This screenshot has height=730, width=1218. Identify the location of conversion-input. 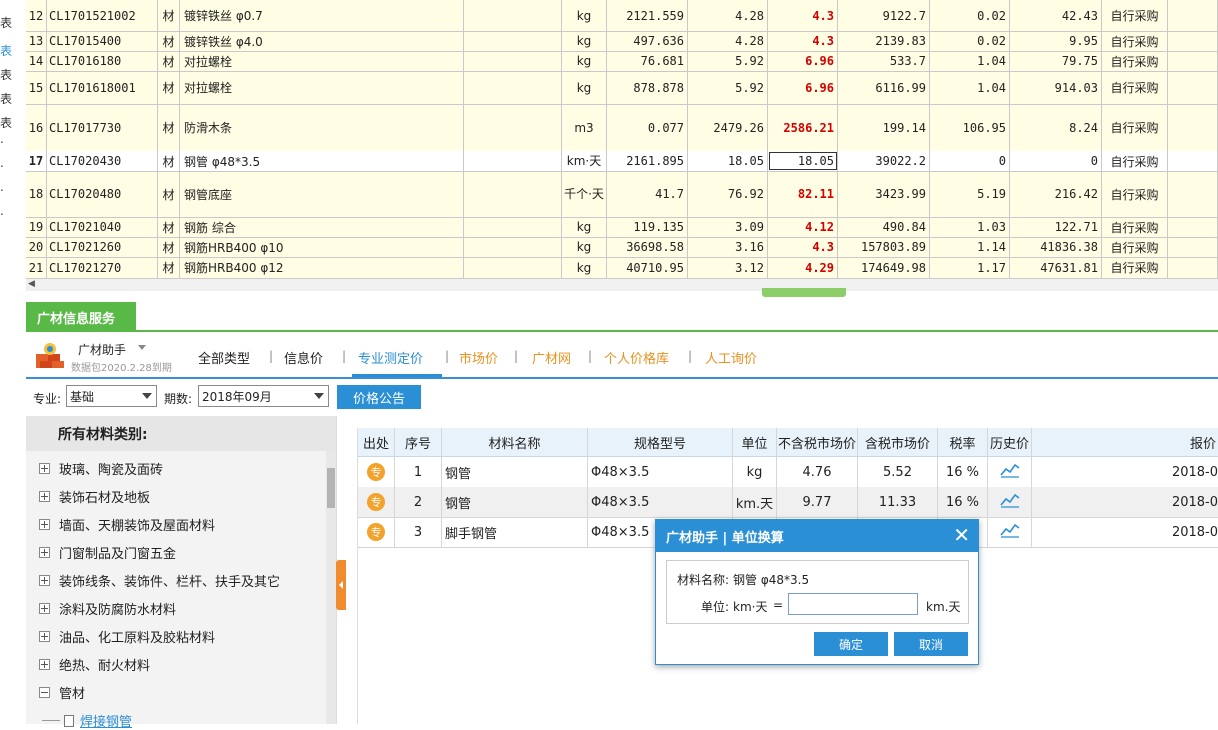
(853, 604).